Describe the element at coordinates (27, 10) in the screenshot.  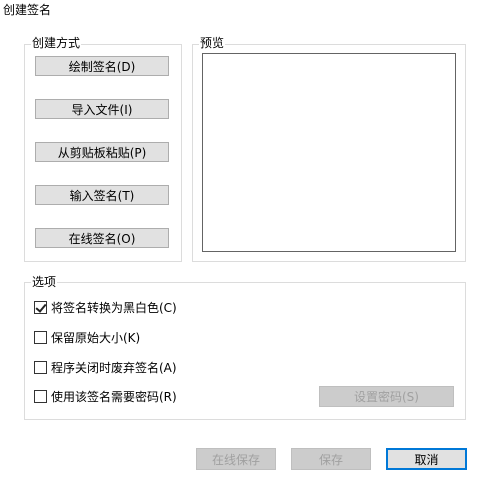
I see `window-title: 创建签名` at that location.